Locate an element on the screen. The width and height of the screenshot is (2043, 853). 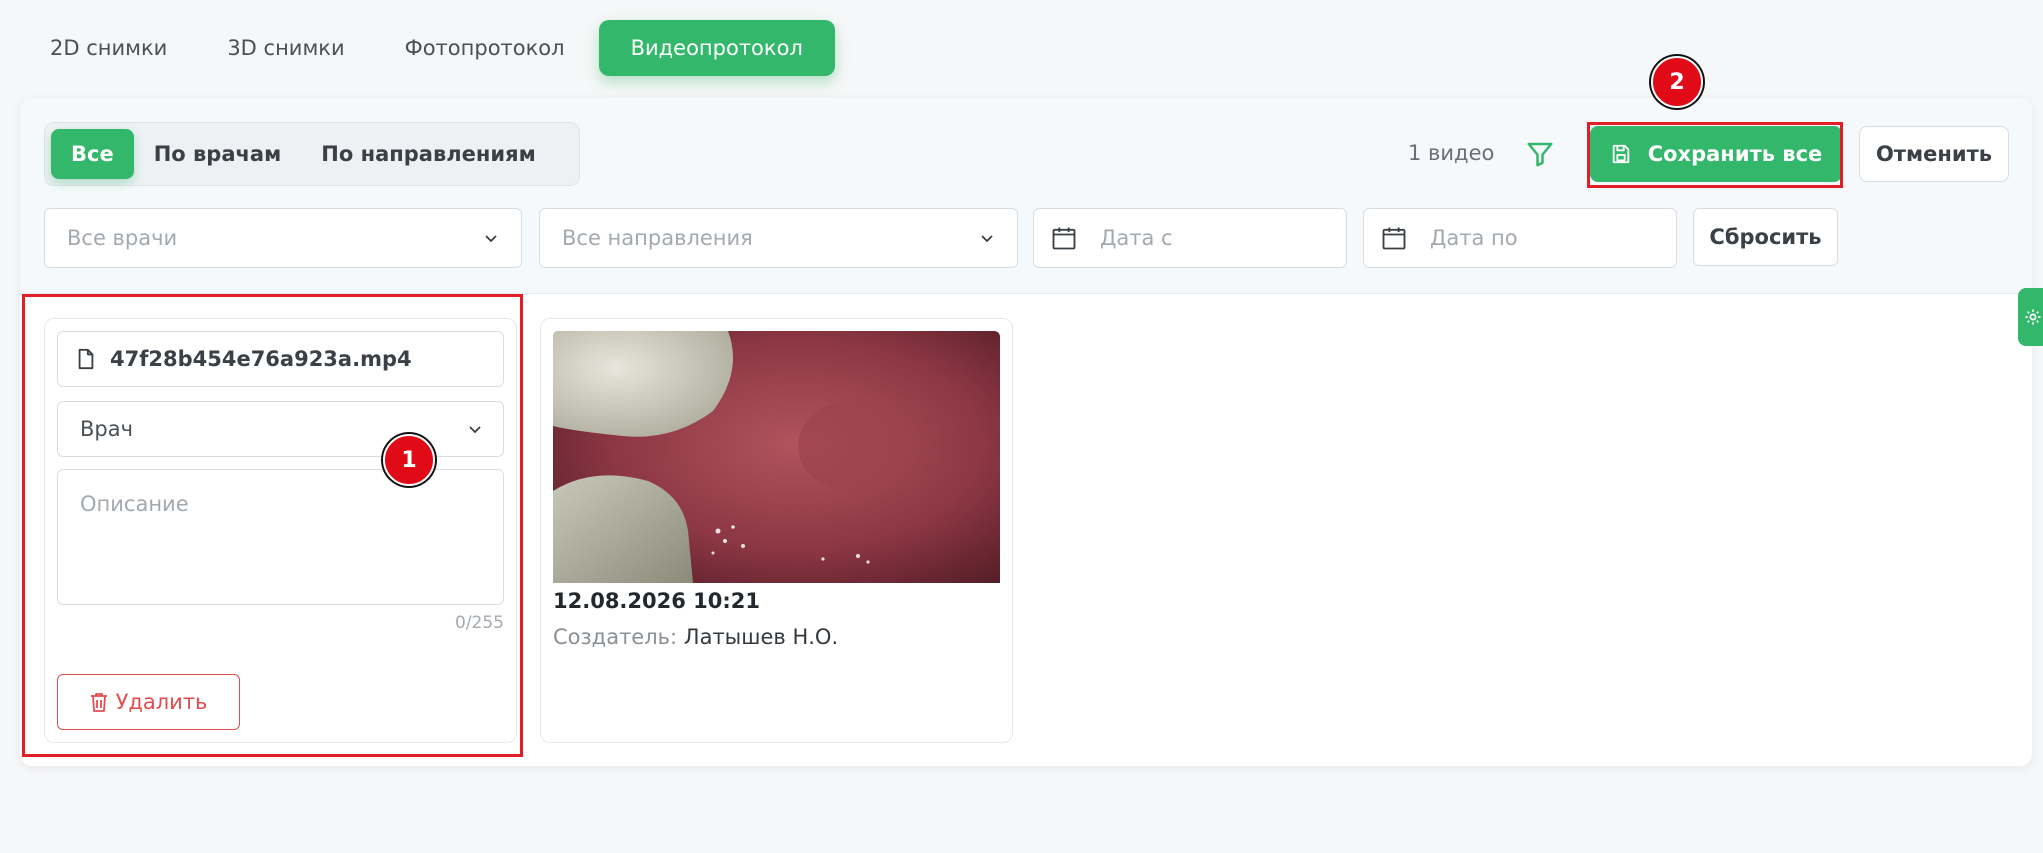
annotation-badge-2: 2 is located at coordinates (1677, 82).